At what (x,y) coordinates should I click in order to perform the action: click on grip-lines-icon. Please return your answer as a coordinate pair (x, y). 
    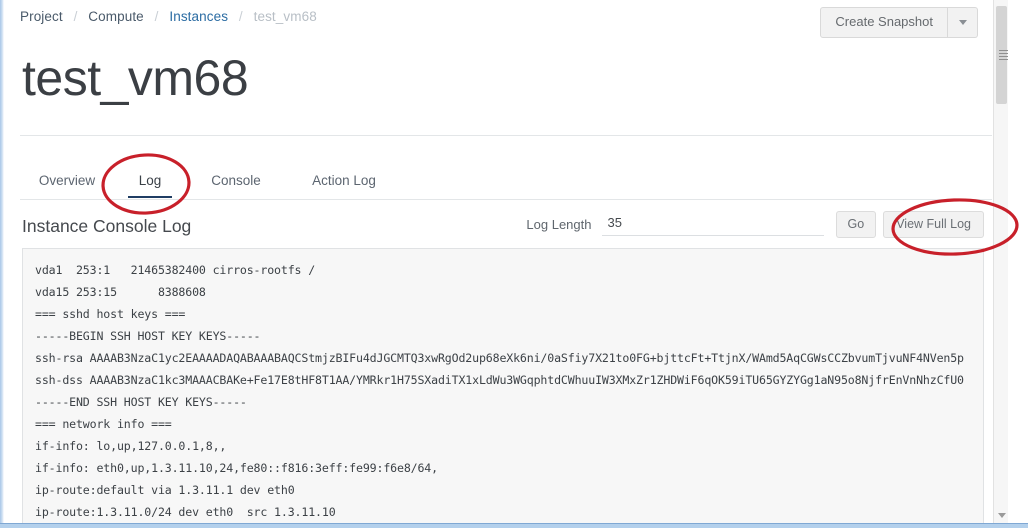
    Looking at the image, I should click on (1003, 55).